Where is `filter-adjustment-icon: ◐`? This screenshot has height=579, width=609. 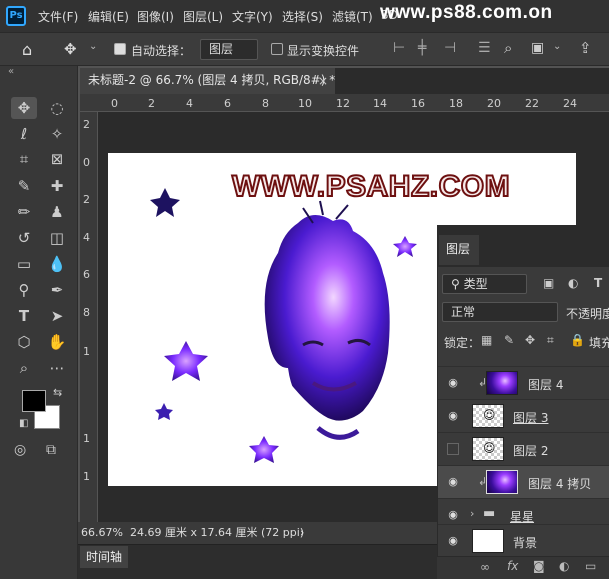
filter-adjustment-icon: ◐ is located at coordinates (573, 283).